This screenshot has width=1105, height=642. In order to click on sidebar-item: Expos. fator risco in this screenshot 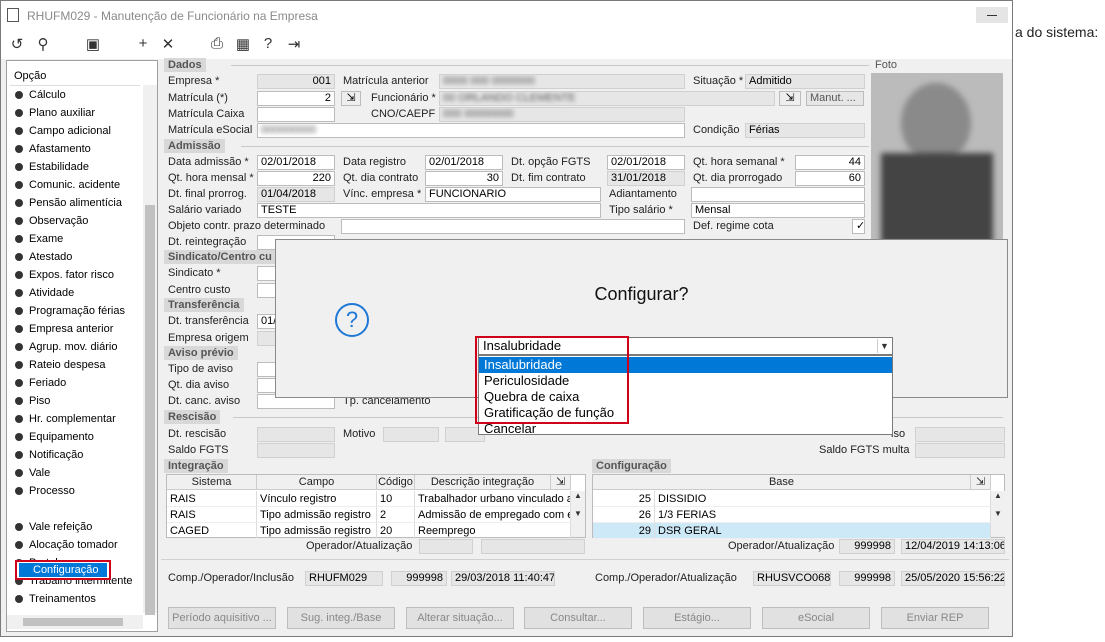, I will do `click(64, 275)`.